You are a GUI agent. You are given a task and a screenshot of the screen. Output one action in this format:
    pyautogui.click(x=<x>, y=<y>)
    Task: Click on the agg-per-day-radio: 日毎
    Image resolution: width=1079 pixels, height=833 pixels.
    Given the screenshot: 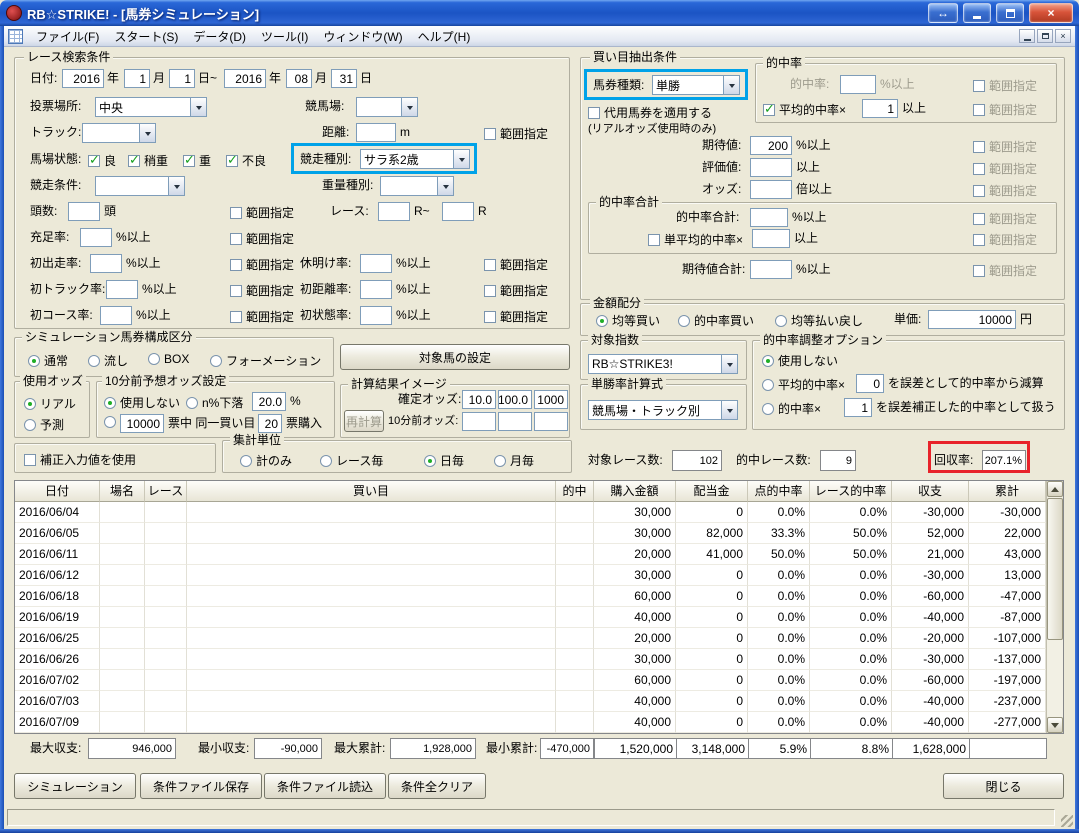 What is the action you would take?
    pyautogui.click(x=444, y=460)
    